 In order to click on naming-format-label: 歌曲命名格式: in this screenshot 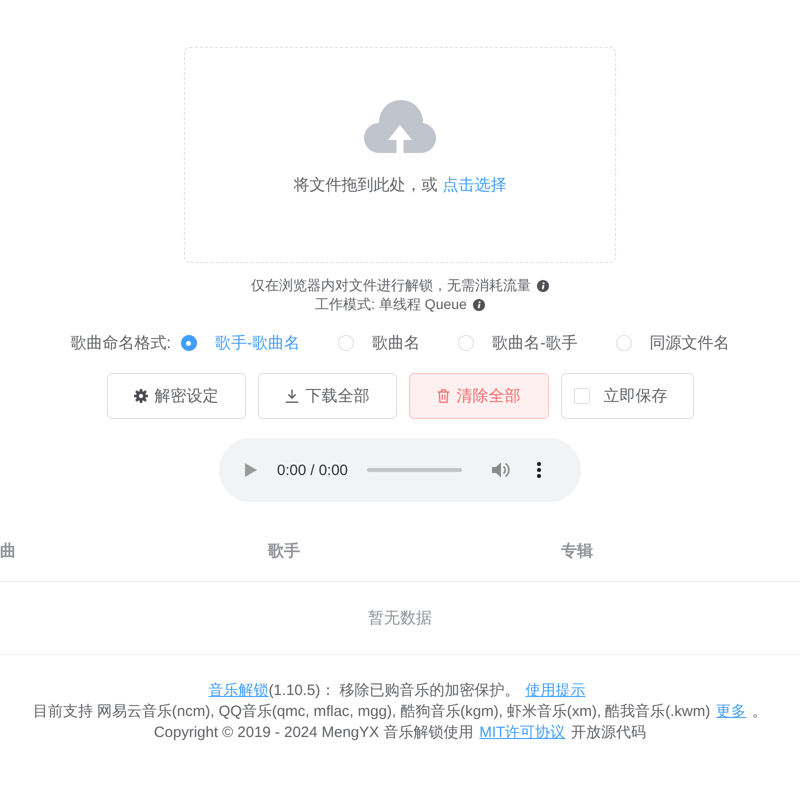, I will do `click(120, 344)`.